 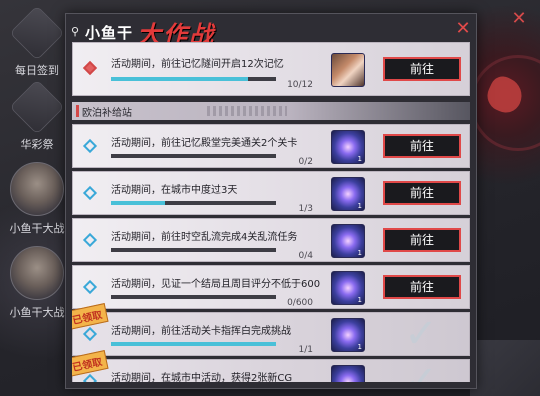 I want to click on sidebar-item-fish-battle-1: 小鱼干大战, so click(x=37, y=199).